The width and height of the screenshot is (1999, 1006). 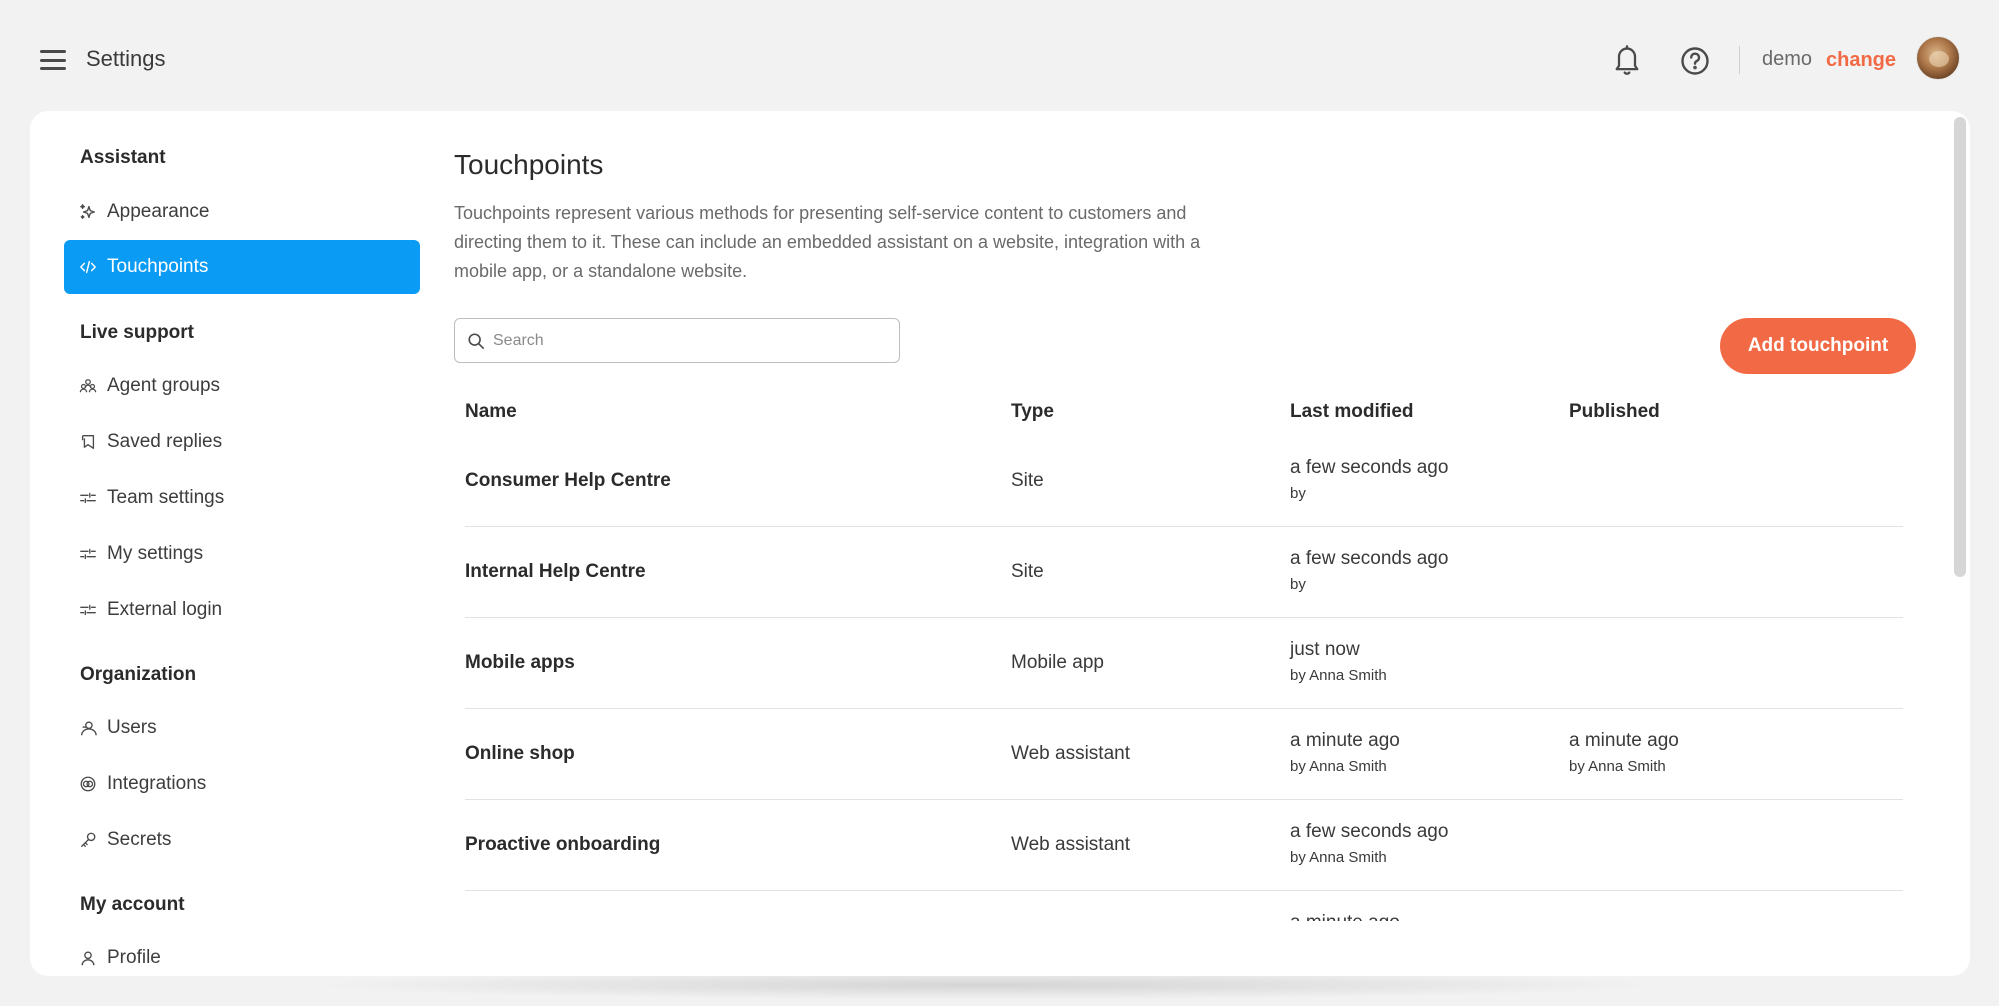 I want to click on help-icon, so click(x=1695, y=61).